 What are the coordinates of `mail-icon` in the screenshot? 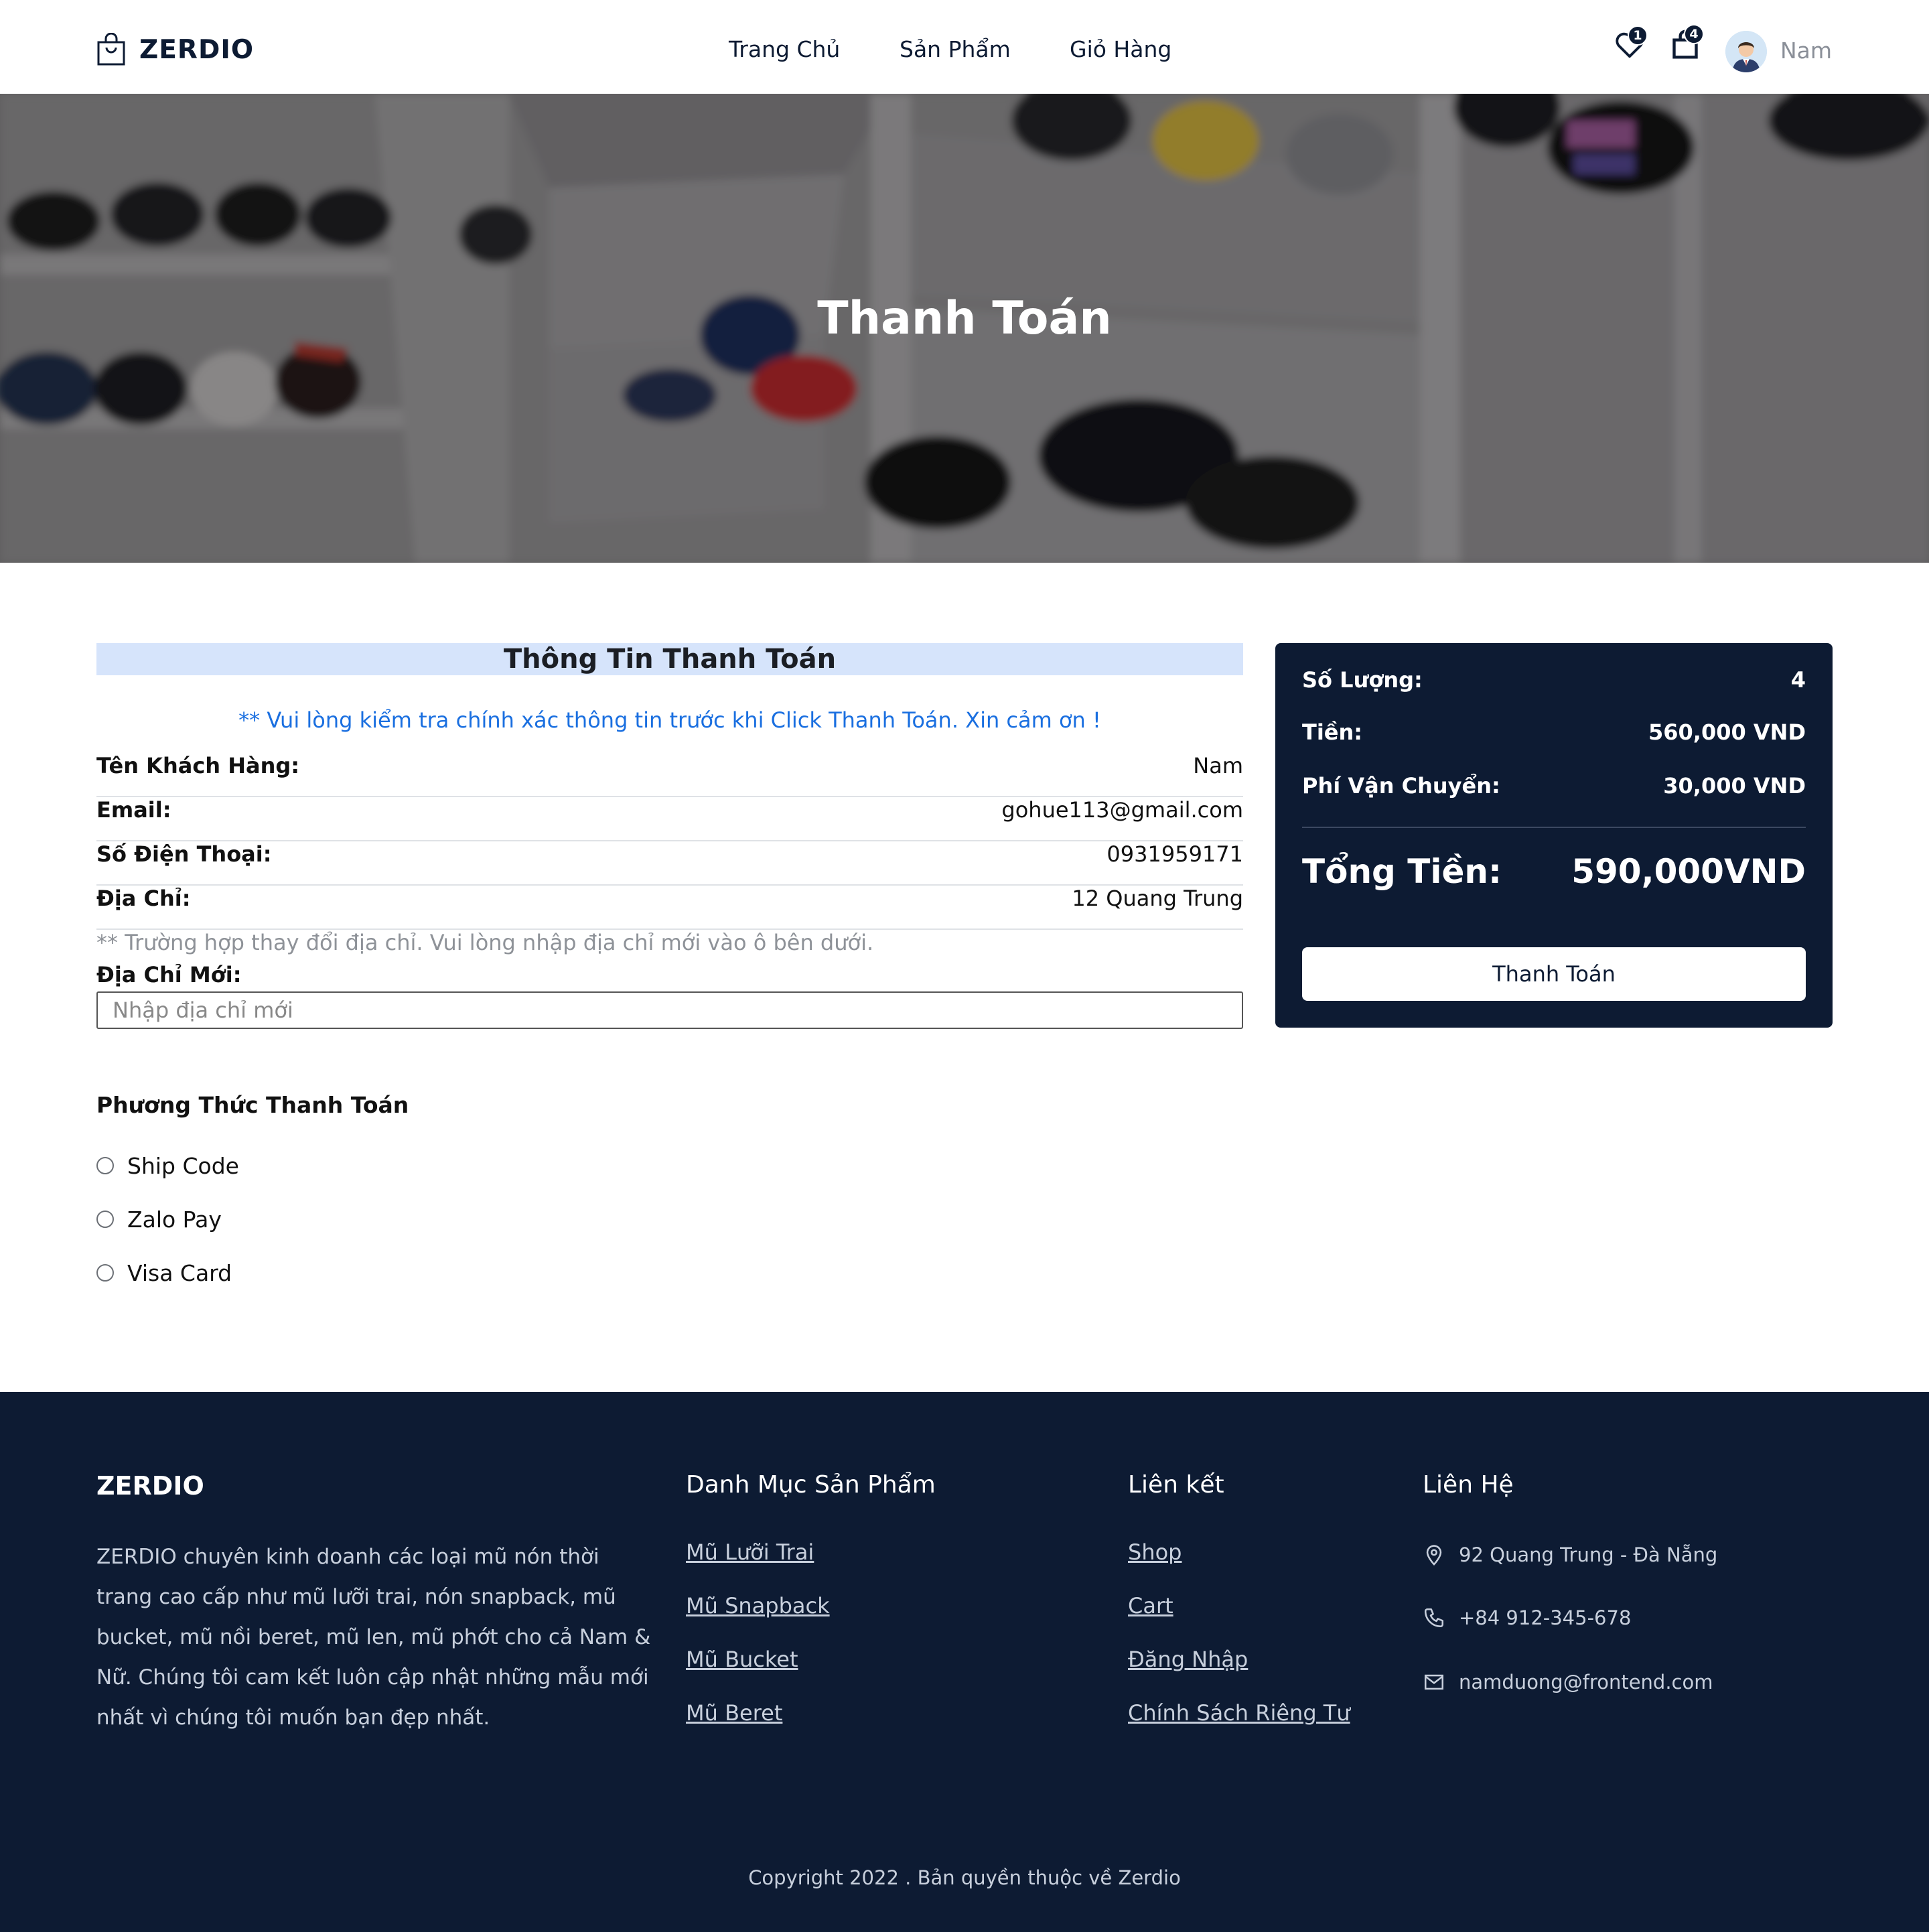 It's located at (1434, 1682).